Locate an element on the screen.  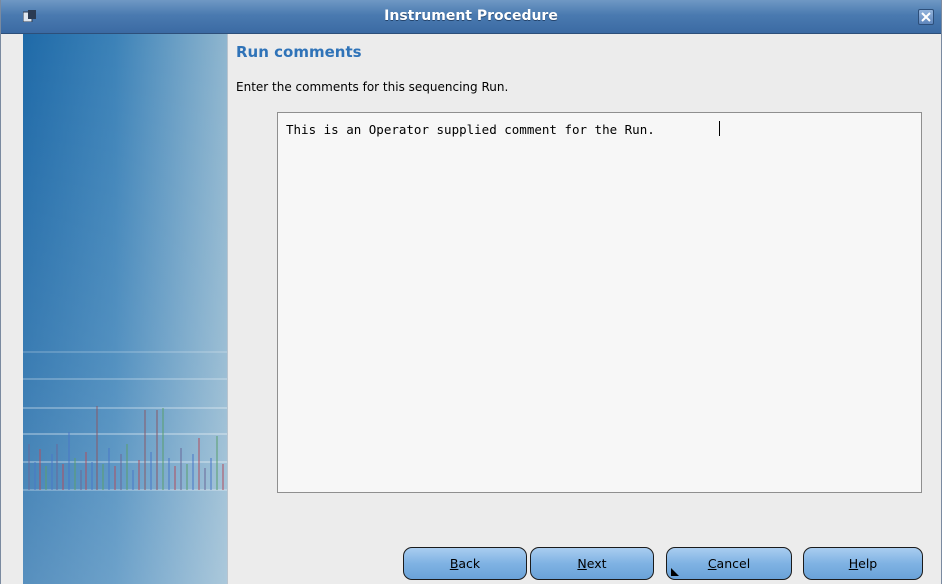
back-button: Back is located at coordinates (465, 563).